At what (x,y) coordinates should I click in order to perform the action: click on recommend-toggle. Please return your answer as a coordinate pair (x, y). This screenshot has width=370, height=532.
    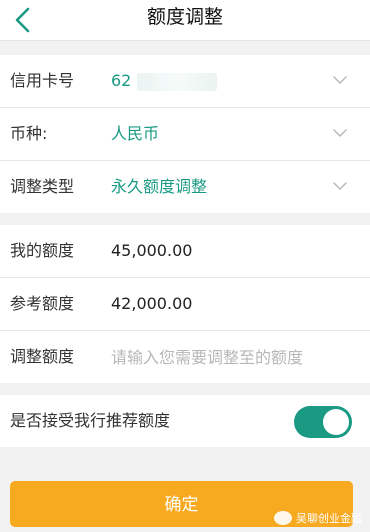
    Looking at the image, I should click on (323, 422).